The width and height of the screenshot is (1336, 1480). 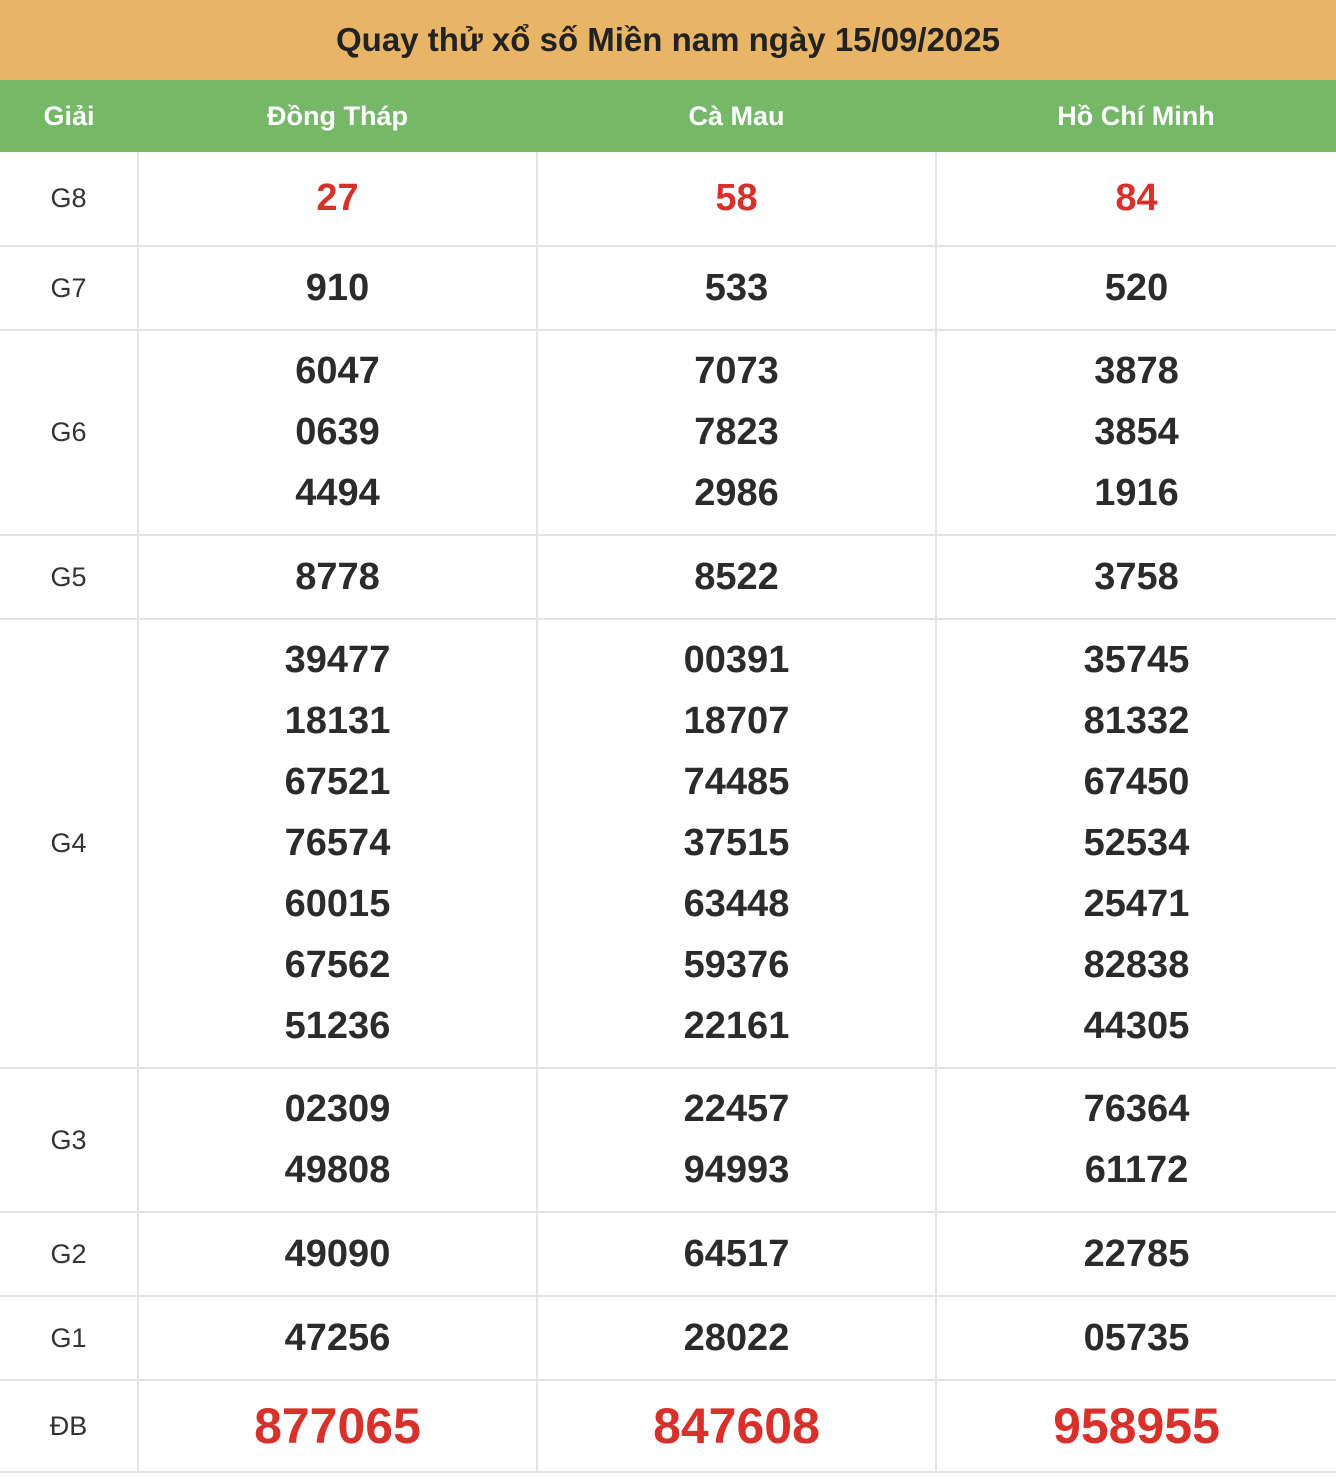 I want to click on prize-label: G2, so click(x=69, y=1254).